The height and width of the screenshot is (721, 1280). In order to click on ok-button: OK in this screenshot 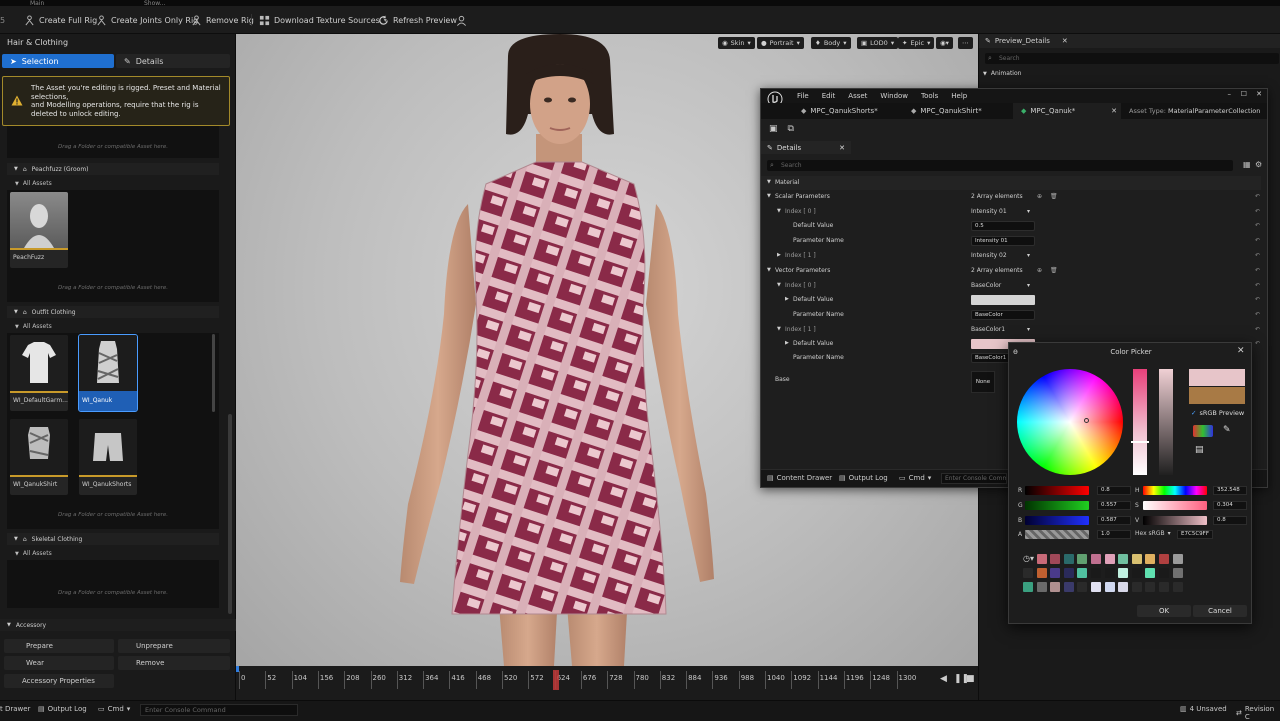, I will do `click(1164, 611)`.